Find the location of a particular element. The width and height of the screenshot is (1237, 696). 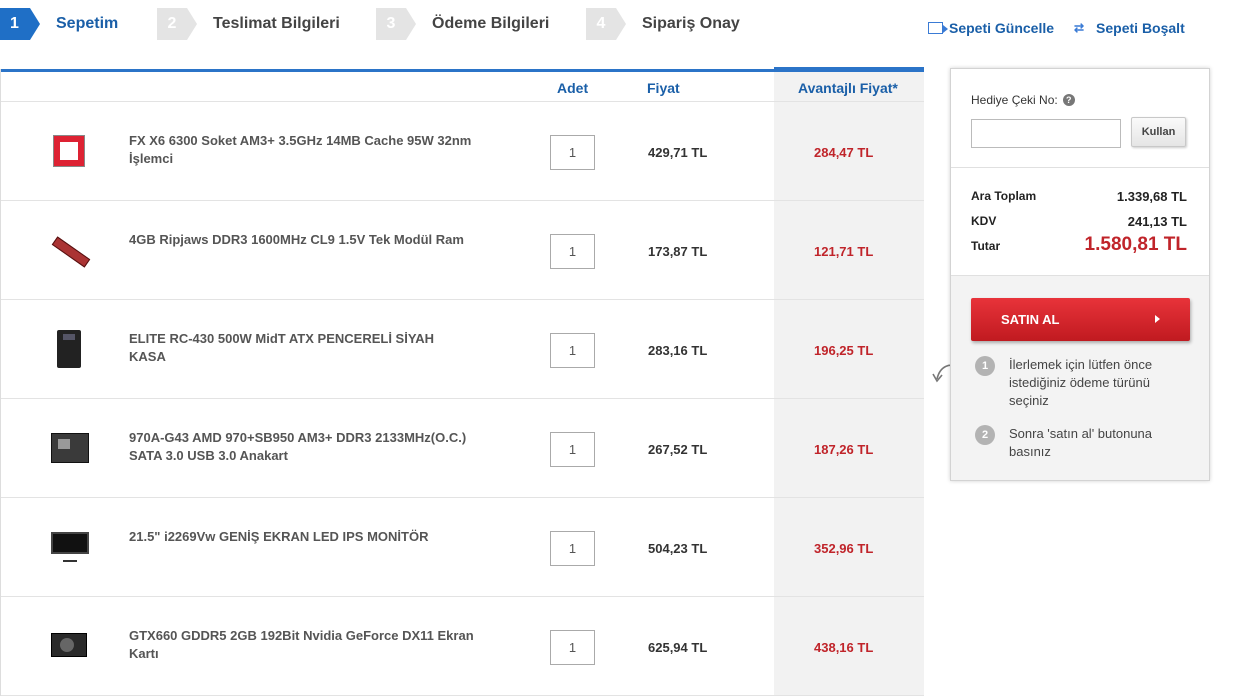

total-label: Tutar is located at coordinates (986, 246).